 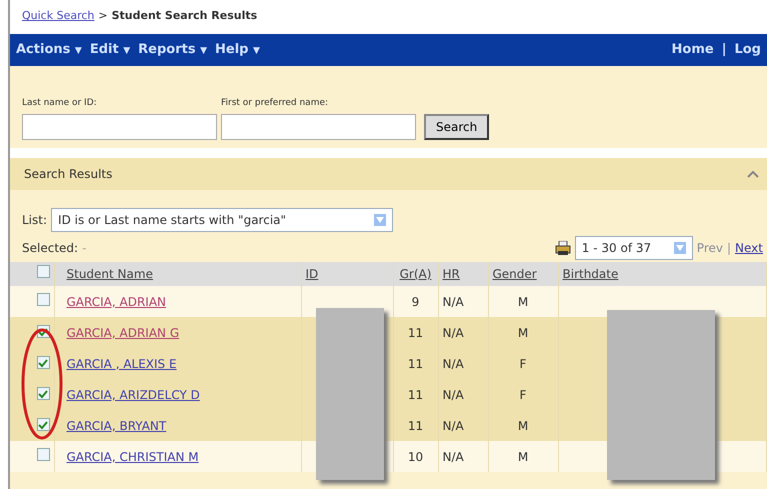 I want to click on menu-item: Actions ▼, so click(x=49, y=50).